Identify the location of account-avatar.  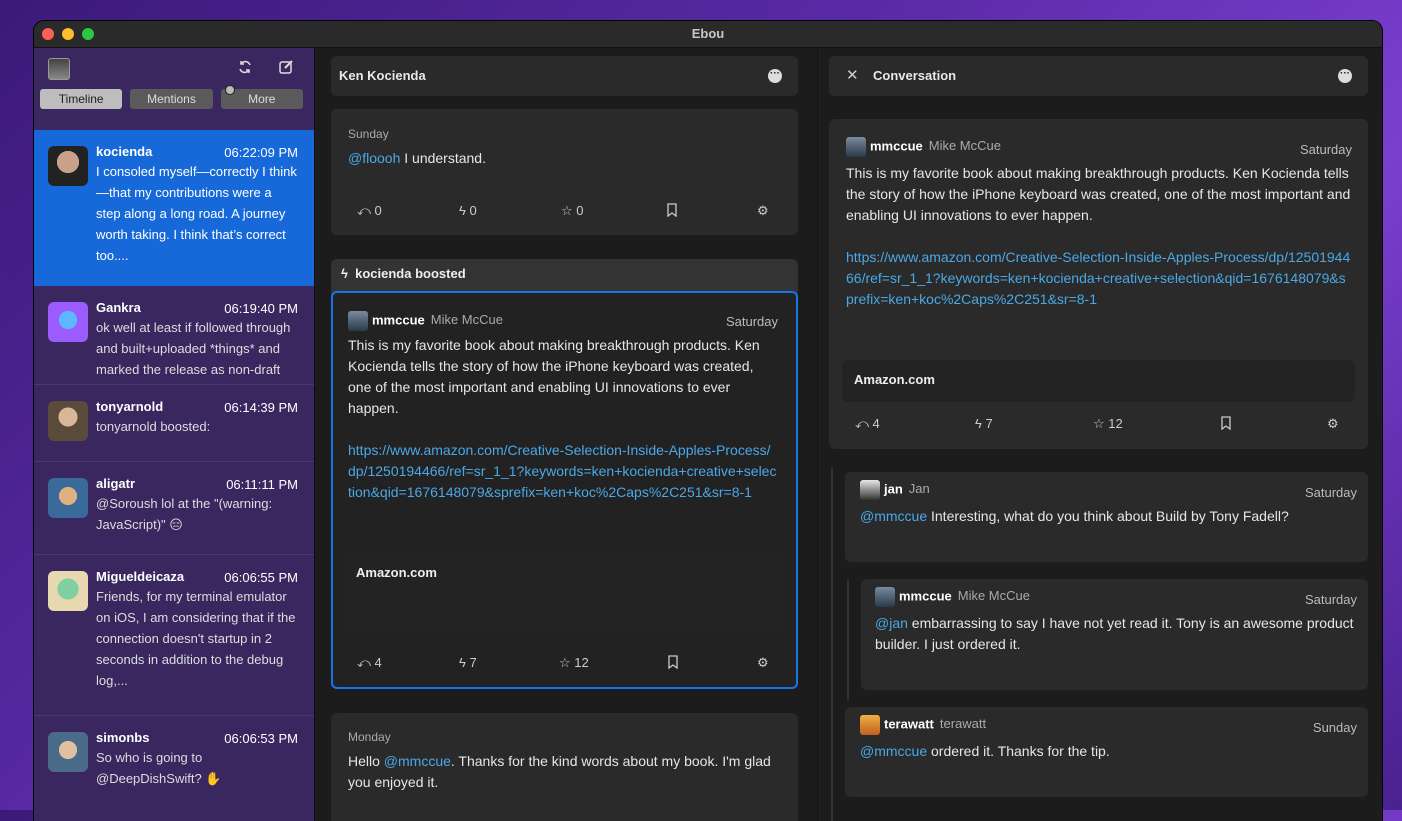
(59, 69).